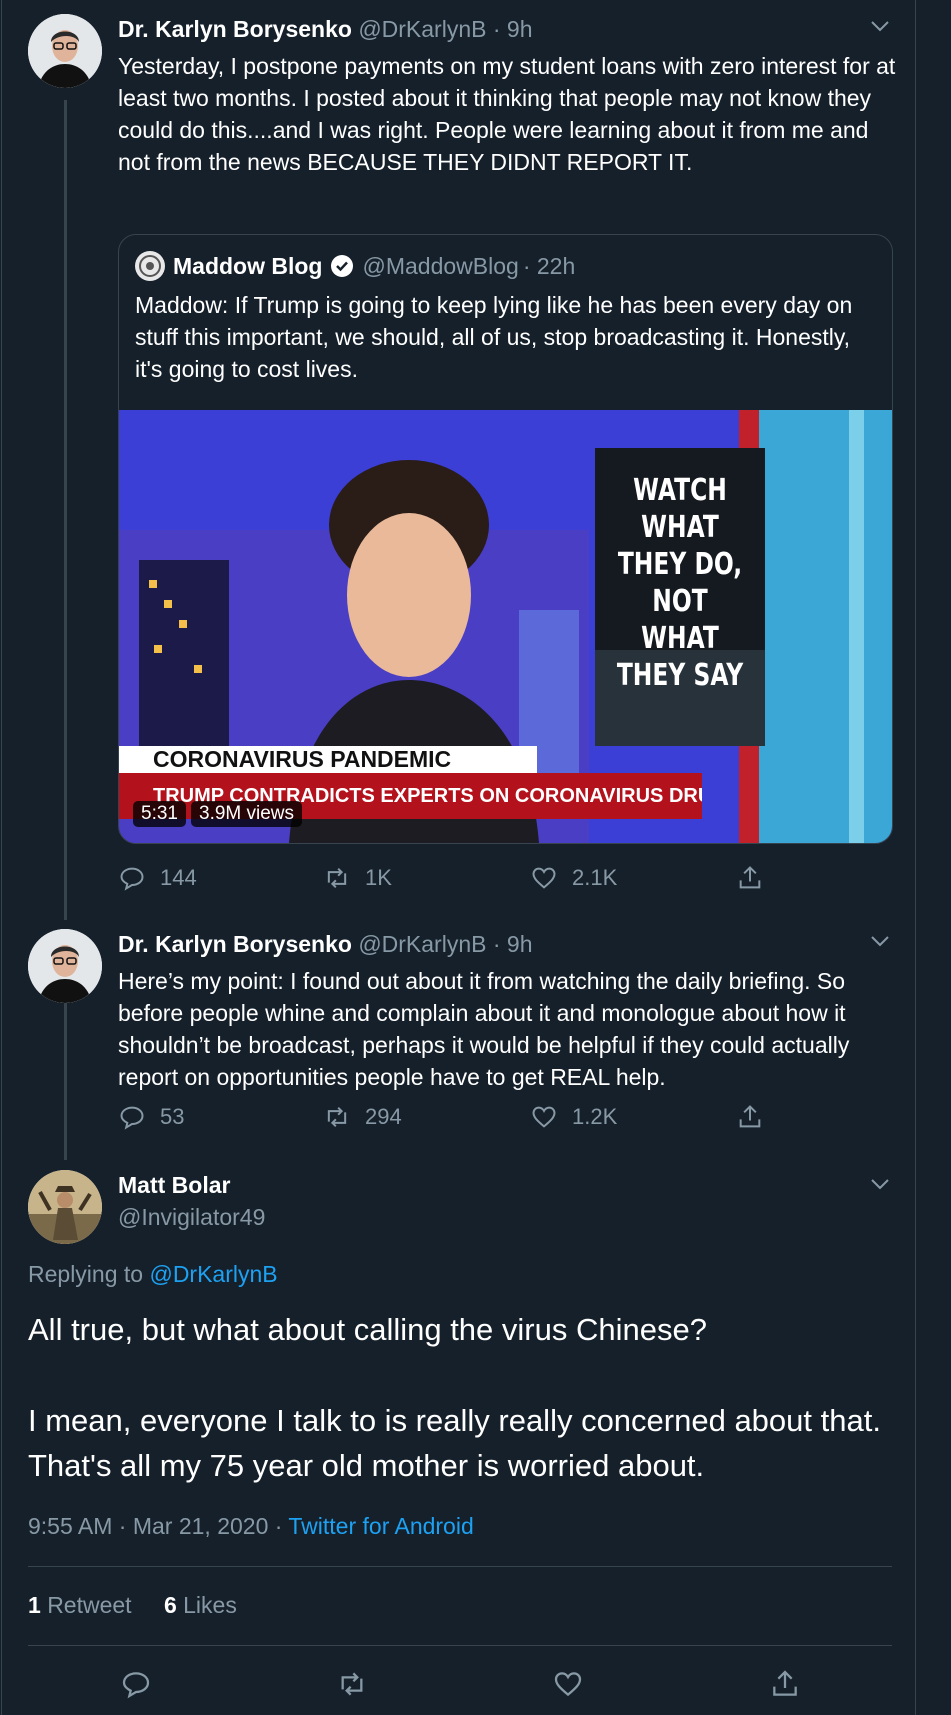  What do you see at coordinates (680, 509) in the screenshot?
I see `sign-line: WATCH WHAT` at bounding box center [680, 509].